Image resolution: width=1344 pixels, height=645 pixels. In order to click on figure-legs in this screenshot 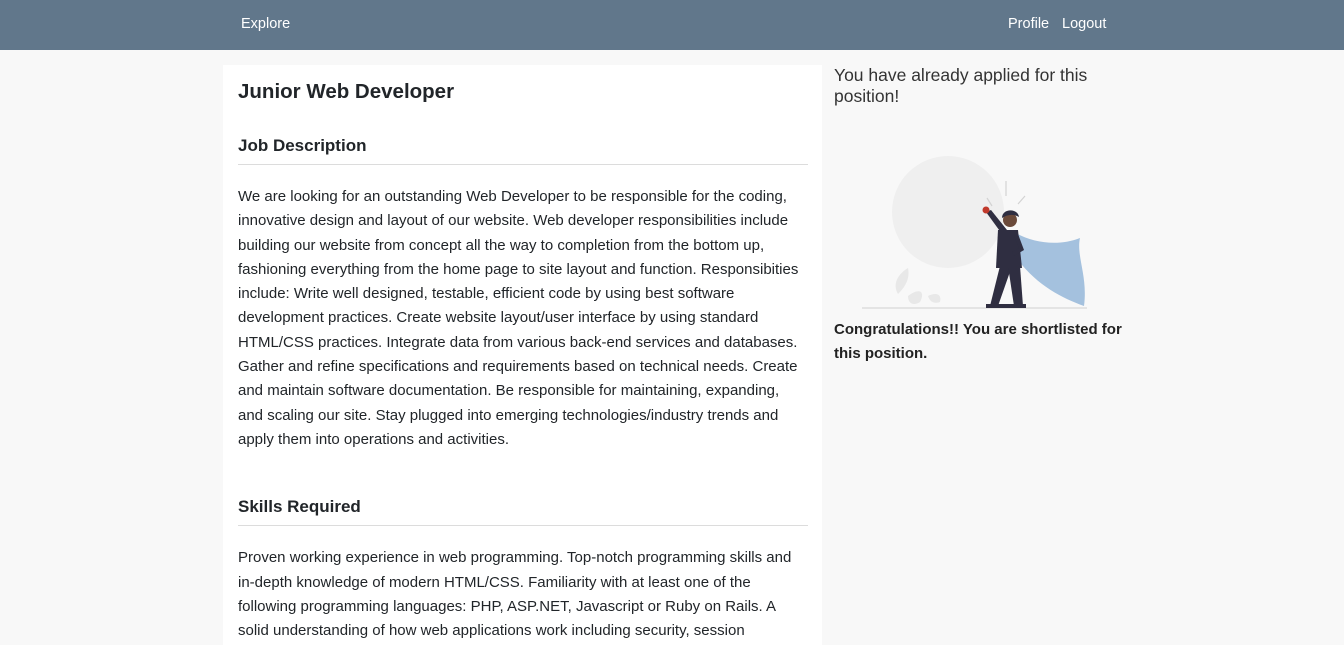, I will do `click(1006, 286)`.